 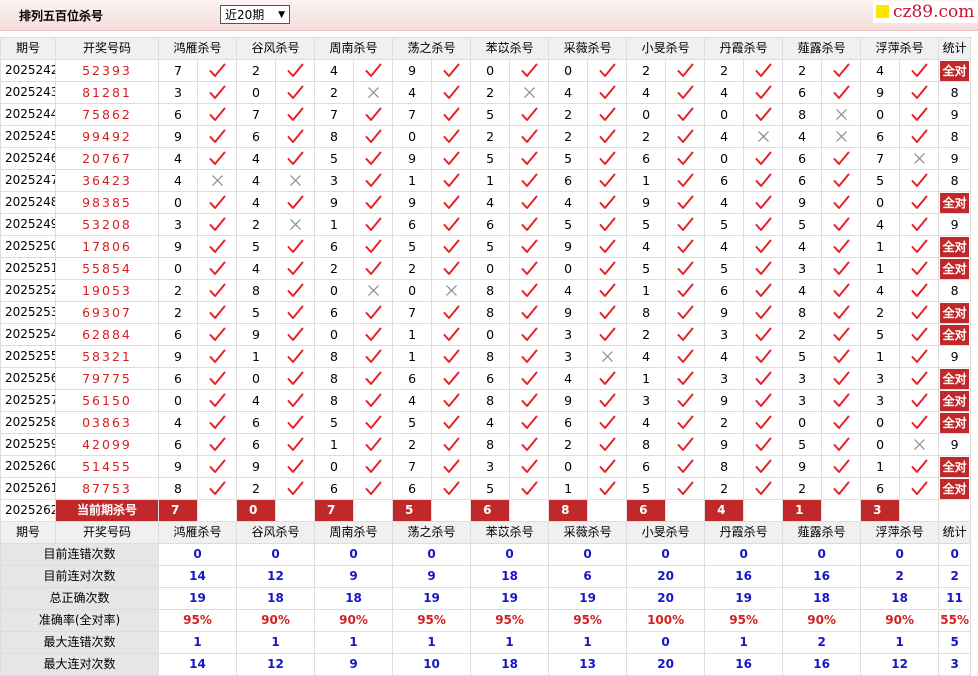 What do you see at coordinates (354, 532) in the screenshot?
I see `column-header-expert: 周南杀号` at bounding box center [354, 532].